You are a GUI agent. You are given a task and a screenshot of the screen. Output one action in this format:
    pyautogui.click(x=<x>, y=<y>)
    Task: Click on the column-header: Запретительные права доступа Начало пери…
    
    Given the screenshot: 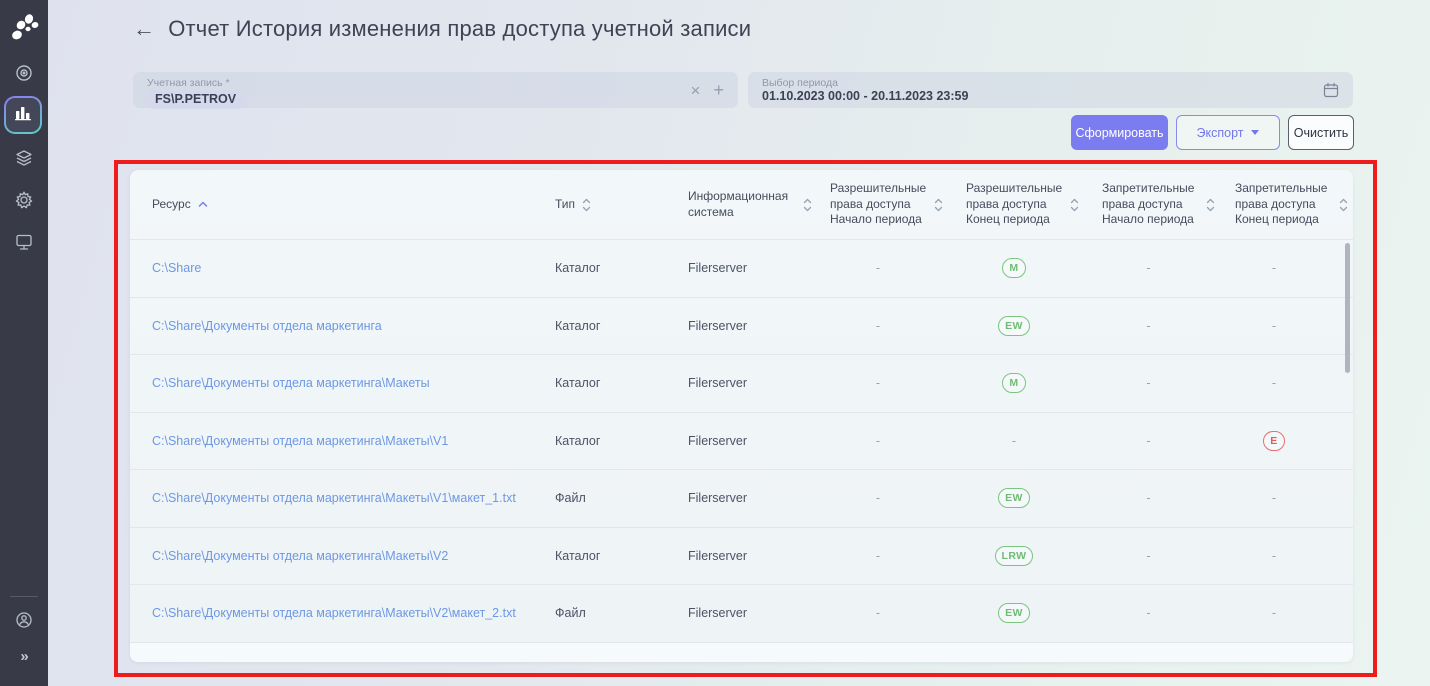 What is the action you would take?
    pyautogui.click(x=1168, y=204)
    